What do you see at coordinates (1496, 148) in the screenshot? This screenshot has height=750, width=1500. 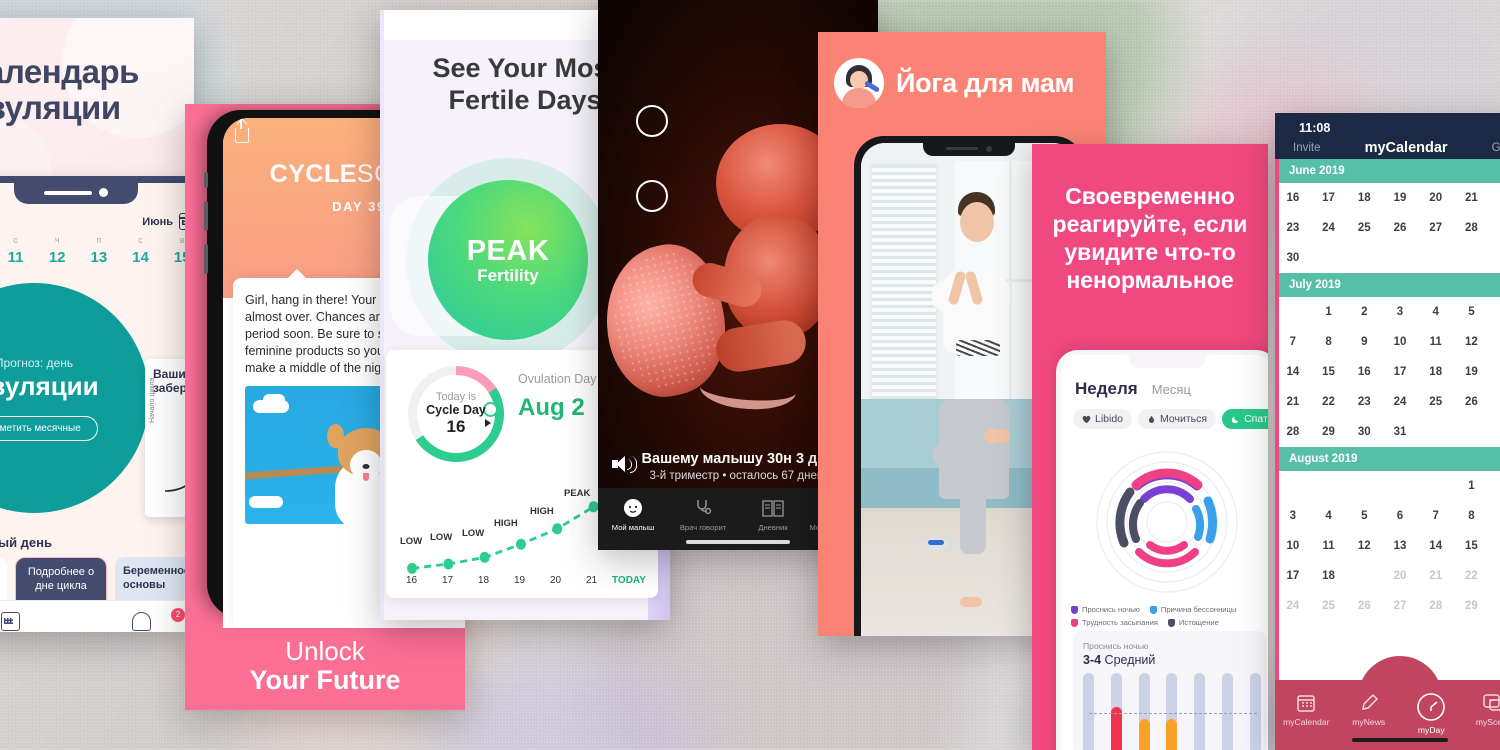 I see `go-button: Go` at bounding box center [1496, 148].